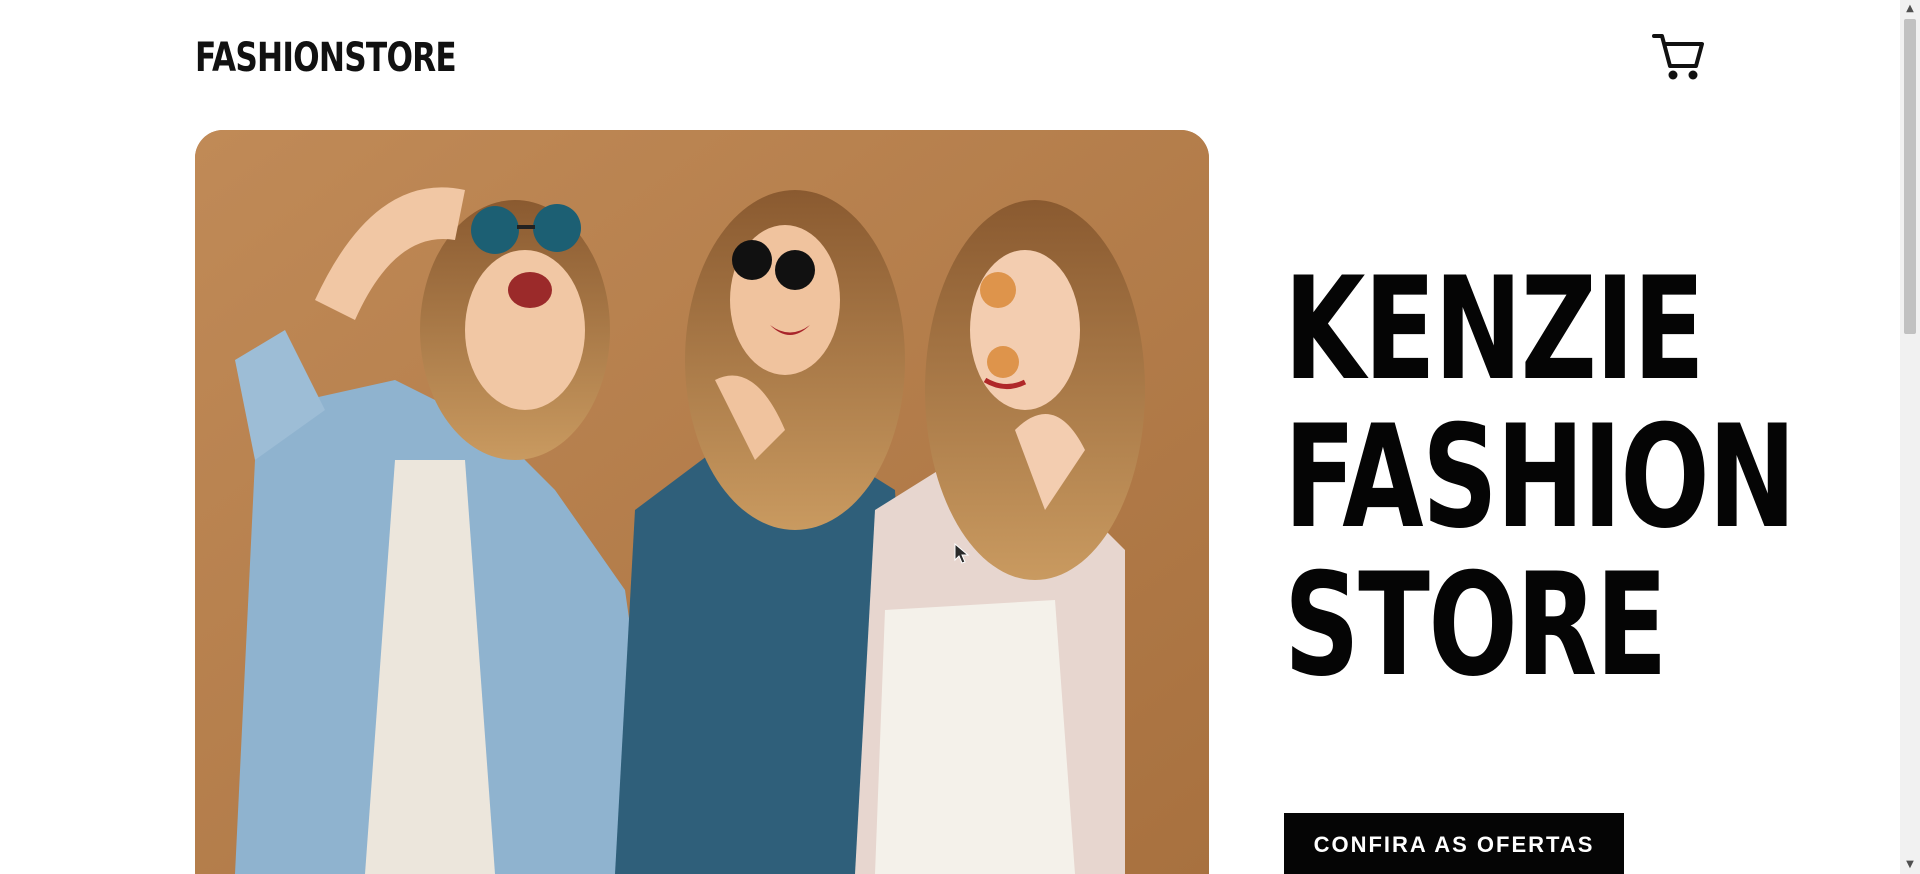  What do you see at coordinates (1910, 437) in the screenshot?
I see `vertical-scrollbar: ▲ ▼` at bounding box center [1910, 437].